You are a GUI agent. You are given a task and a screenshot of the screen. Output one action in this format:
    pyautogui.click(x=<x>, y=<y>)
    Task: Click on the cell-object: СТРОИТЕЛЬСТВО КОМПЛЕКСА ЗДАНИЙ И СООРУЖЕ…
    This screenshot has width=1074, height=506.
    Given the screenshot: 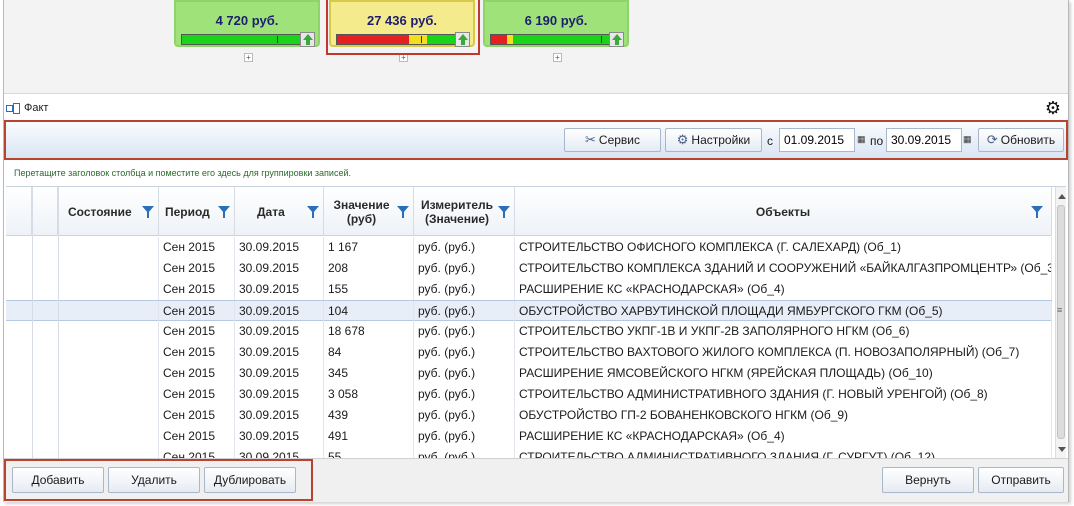 What is the action you would take?
    pyautogui.click(x=783, y=268)
    